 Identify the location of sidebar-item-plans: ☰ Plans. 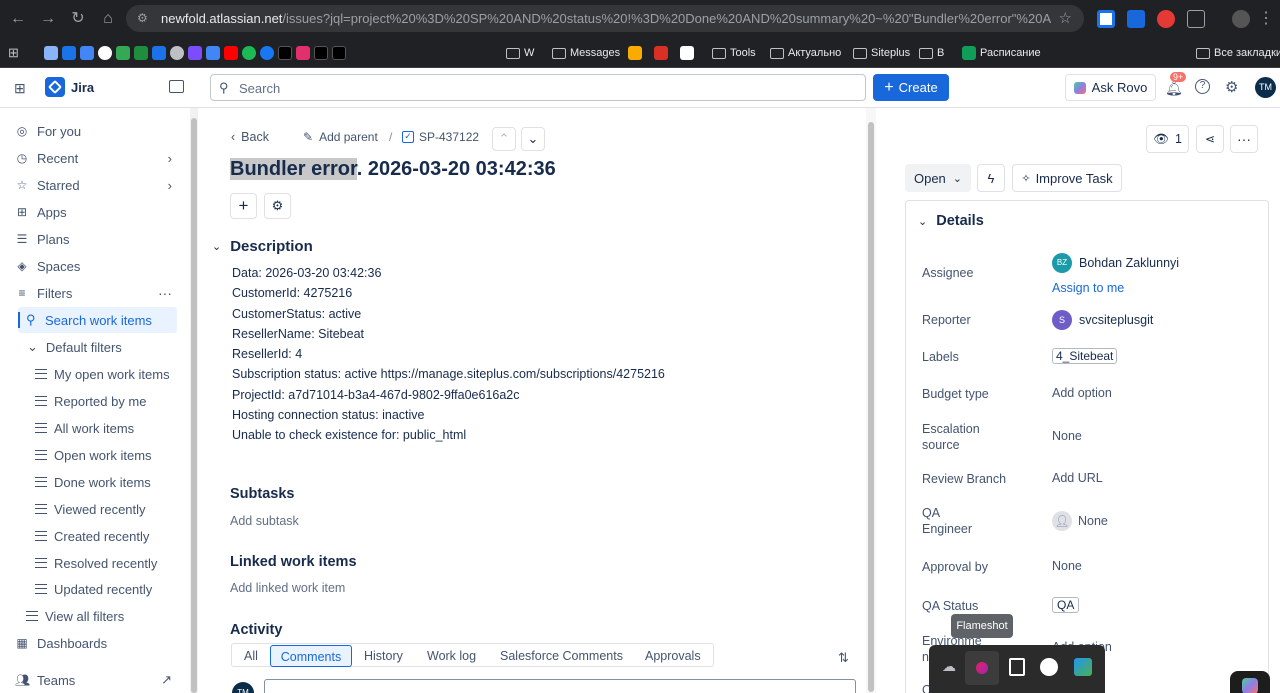
(42, 239).